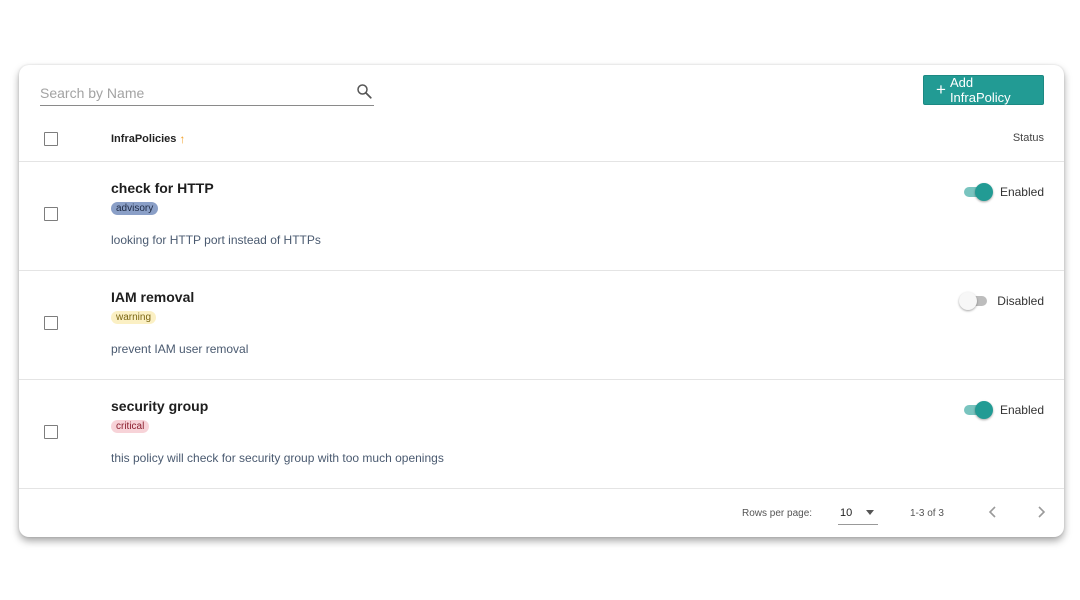 This screenshot has width=1080, height=600. What do you see at coordinates (144, 139) in the screenshot?
I see `column-header-label: InfraPolicies` at bounding box center [144, 139].